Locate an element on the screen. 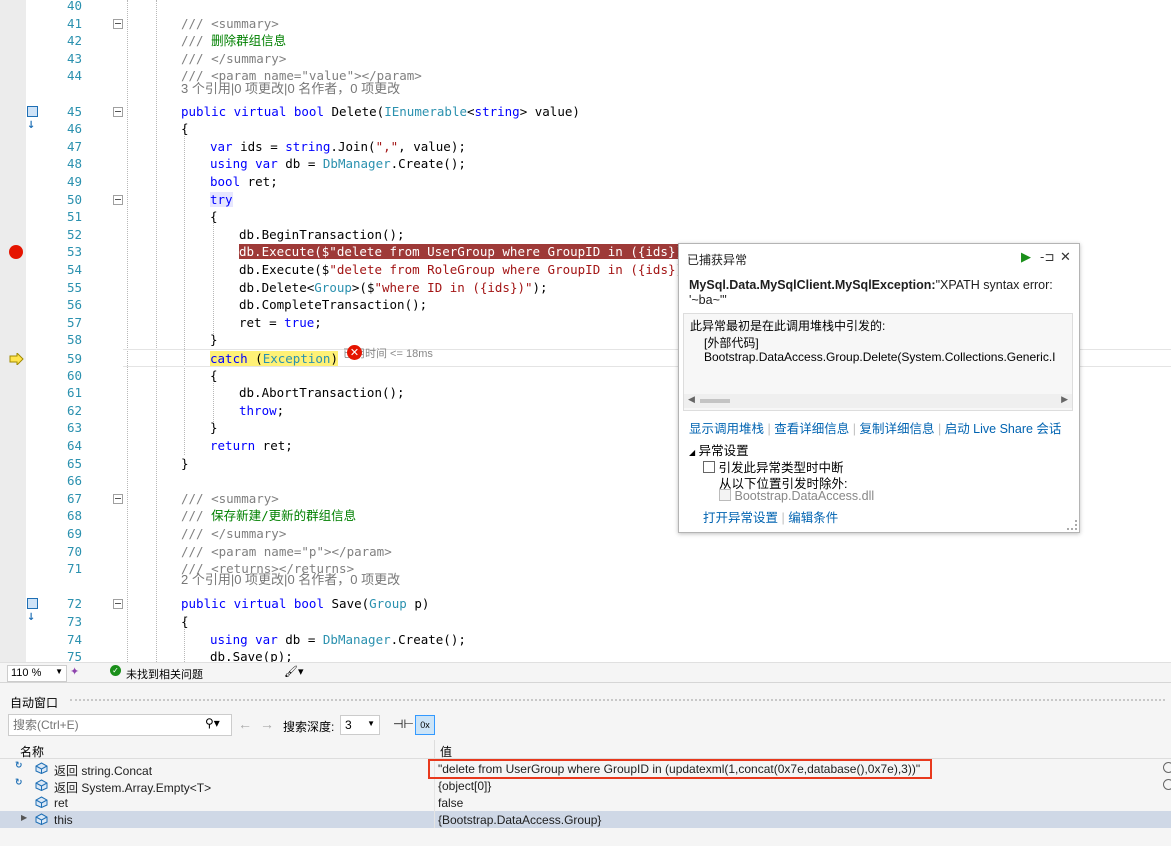 The height and width of the screenshot is (846, 1171). stack-hscrollbar: ◀ ▶ is located at coordinates (878, 401).